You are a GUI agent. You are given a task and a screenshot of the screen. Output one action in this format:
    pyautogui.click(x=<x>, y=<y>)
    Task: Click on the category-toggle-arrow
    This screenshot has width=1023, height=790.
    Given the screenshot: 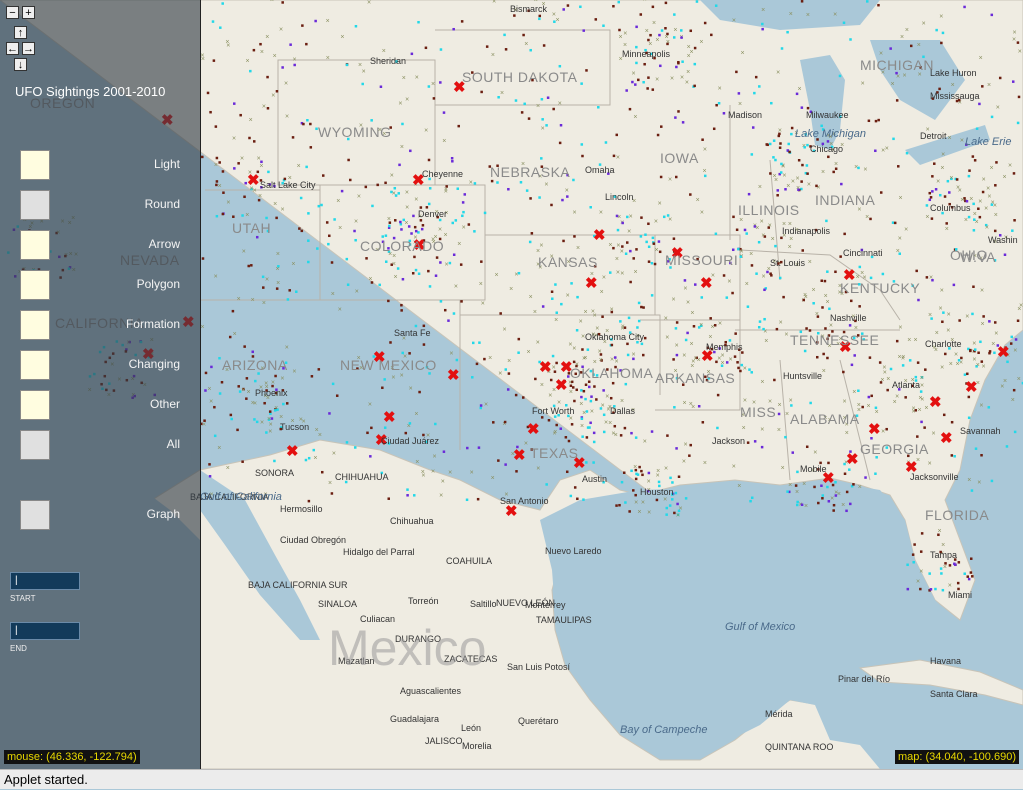 What is the action you would take?
    pyautogui.click(x=35, y=245)
    